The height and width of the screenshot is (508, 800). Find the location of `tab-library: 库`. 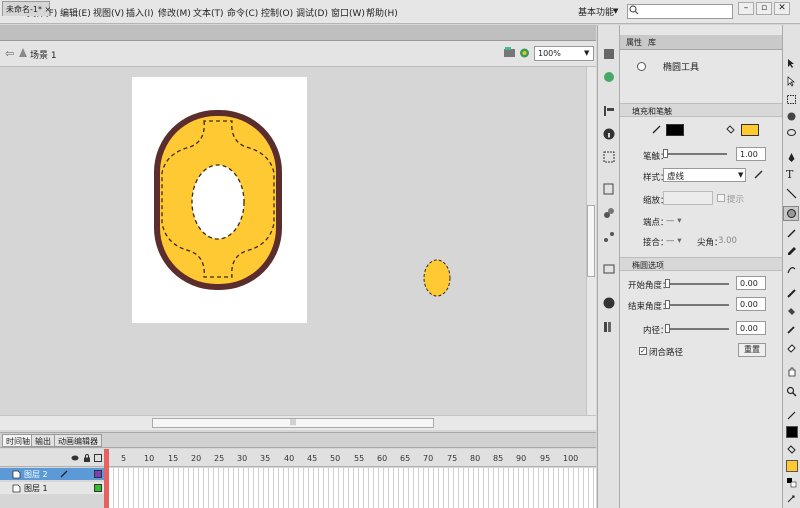

tab-library: 库 is located at coordinates (652, 42).